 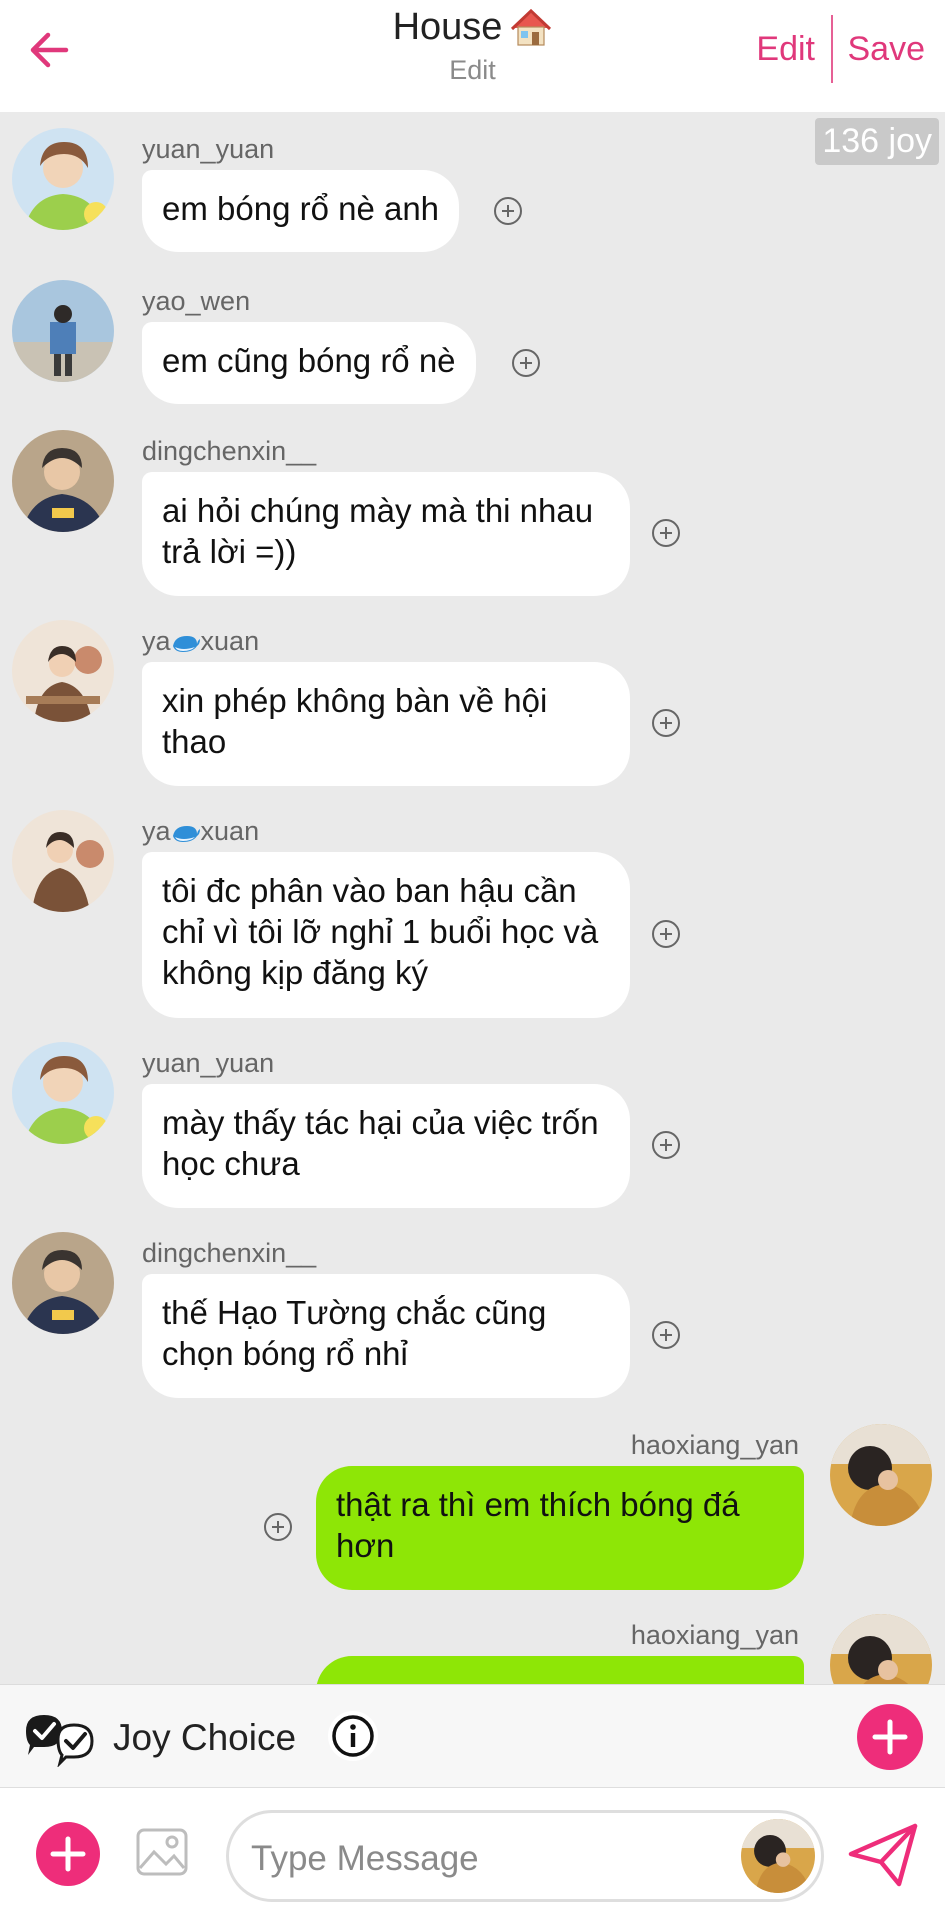 I want to click on message-bubble: xin phép không bàn về hội thao, so click(x=386, y=724).